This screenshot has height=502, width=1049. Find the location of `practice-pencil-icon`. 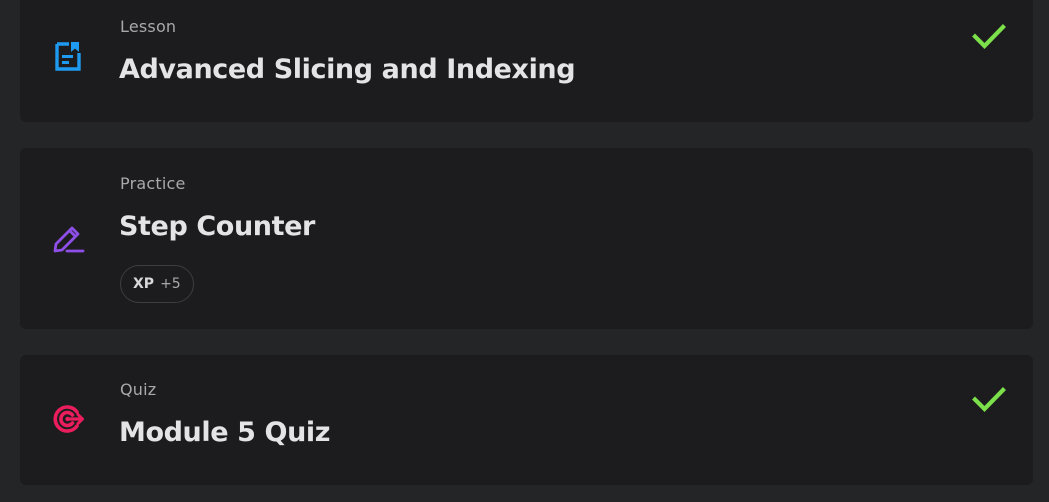

practice-pencil-icon is located at coordinates (68, 236).